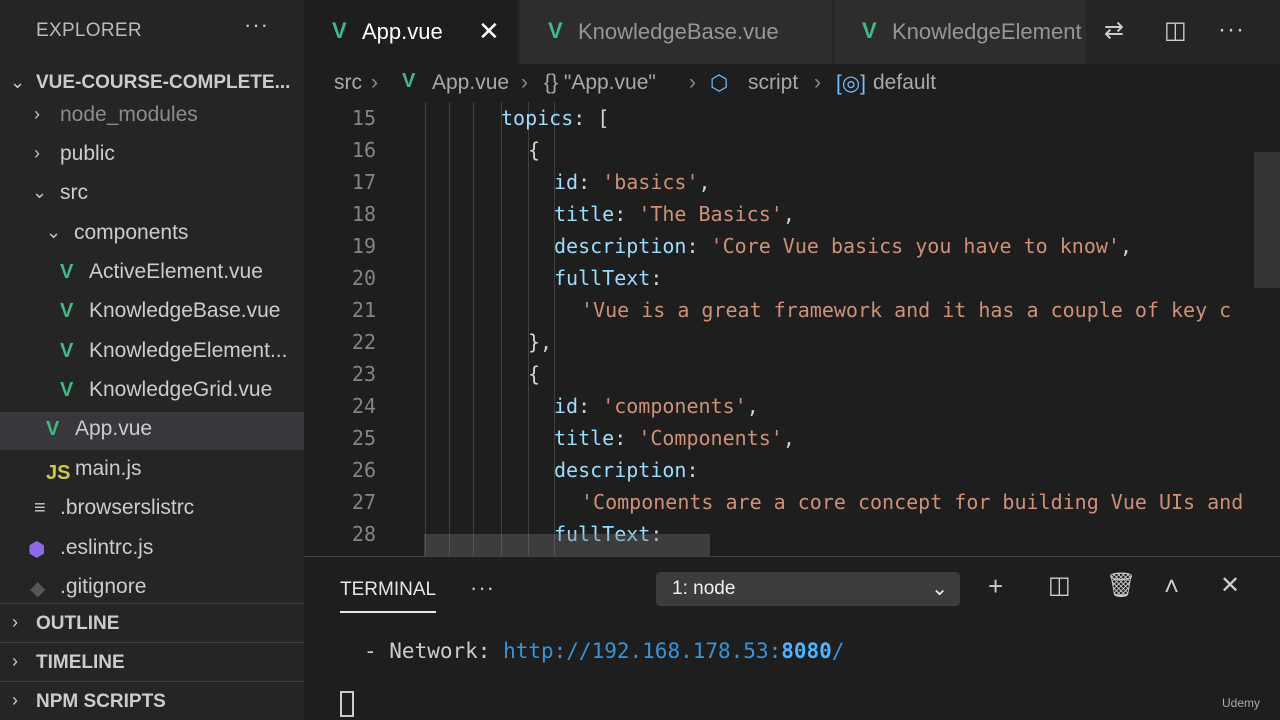 This screenshot has width=1280, height=720. I want to click on terminal-cursor, so click(347, 704).